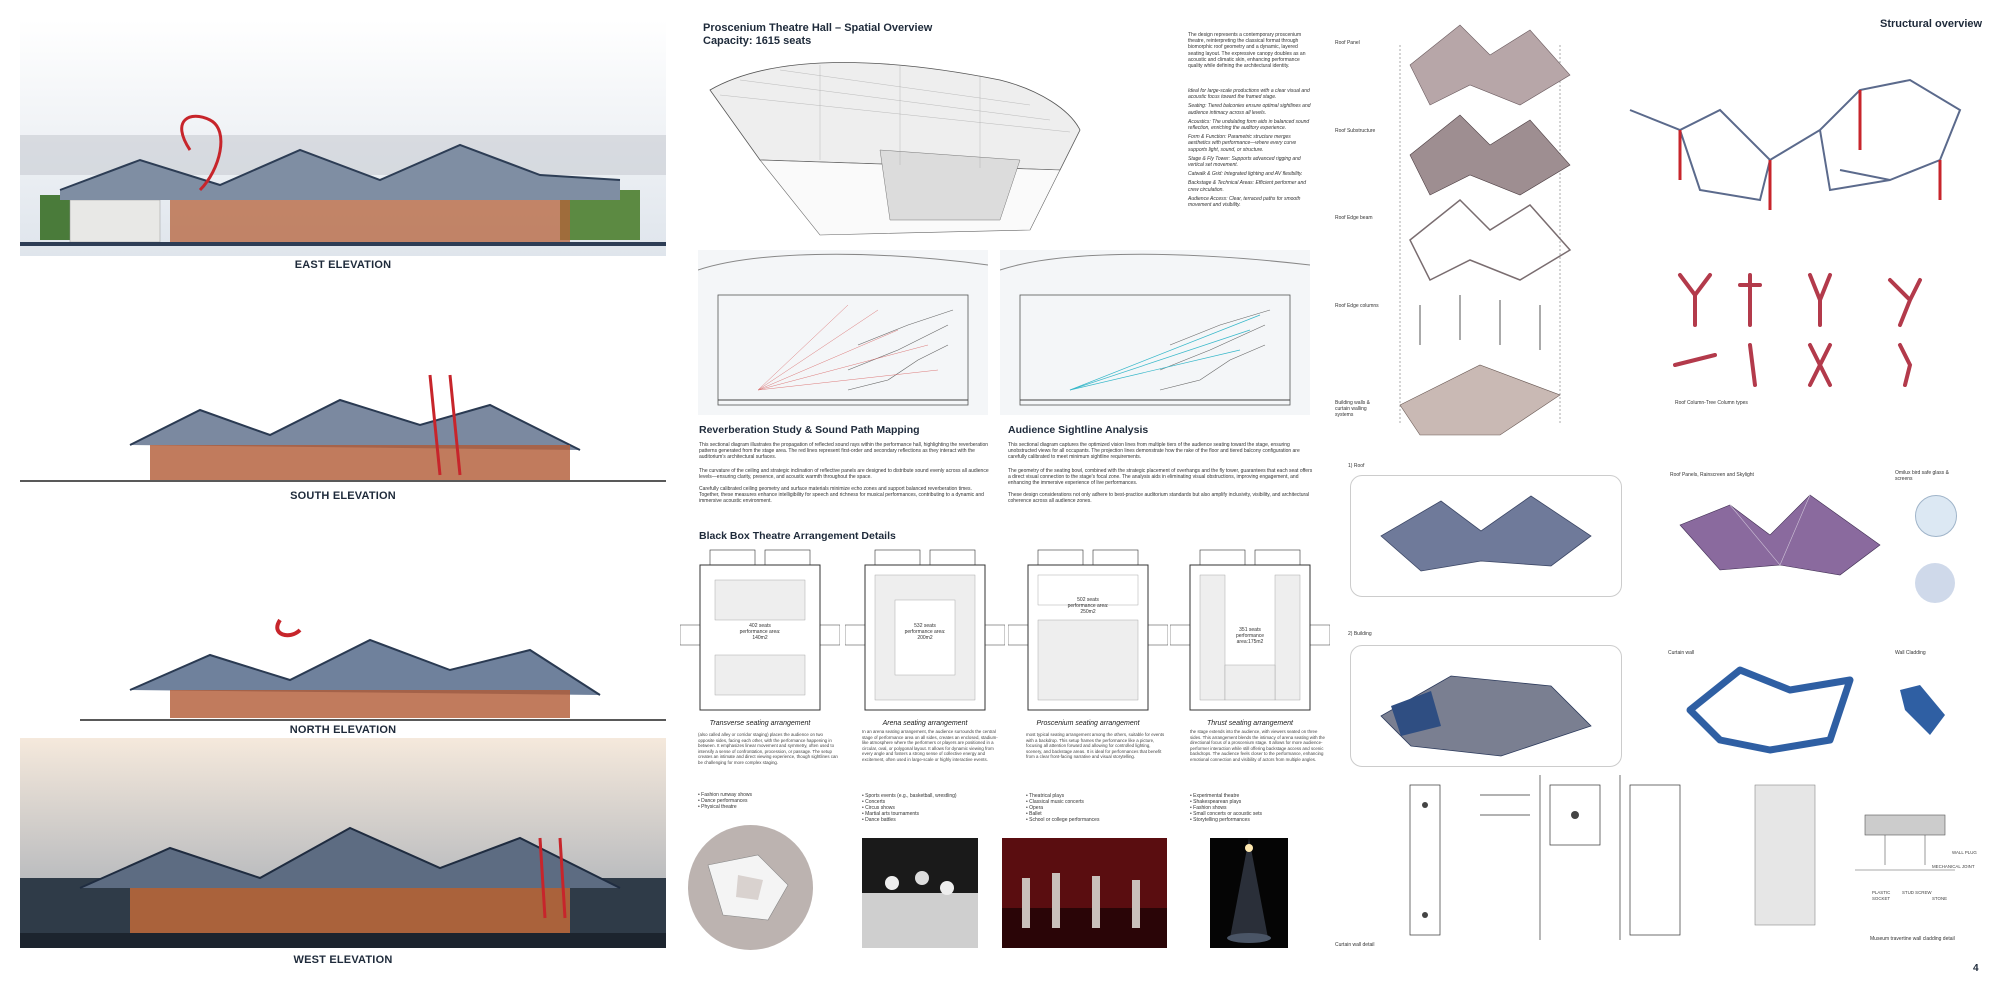 The height and width of the screenshot is (1000, 2000). What do you see at coordinates (1249, 893) in the screenshot?
I see `thrust-photo` at bounding box center [1249, 893].